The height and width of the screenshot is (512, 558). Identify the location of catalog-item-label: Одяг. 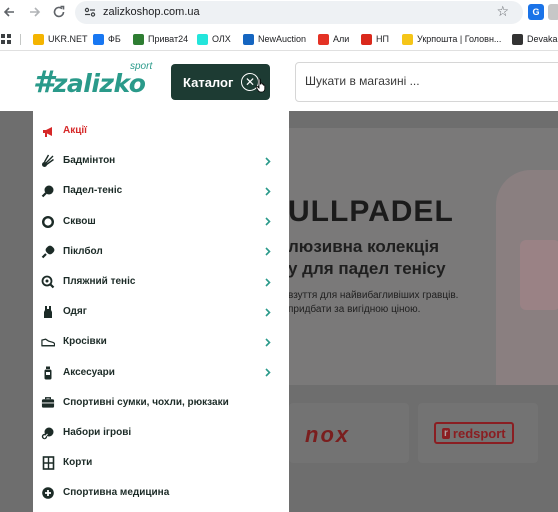
(75, 312).